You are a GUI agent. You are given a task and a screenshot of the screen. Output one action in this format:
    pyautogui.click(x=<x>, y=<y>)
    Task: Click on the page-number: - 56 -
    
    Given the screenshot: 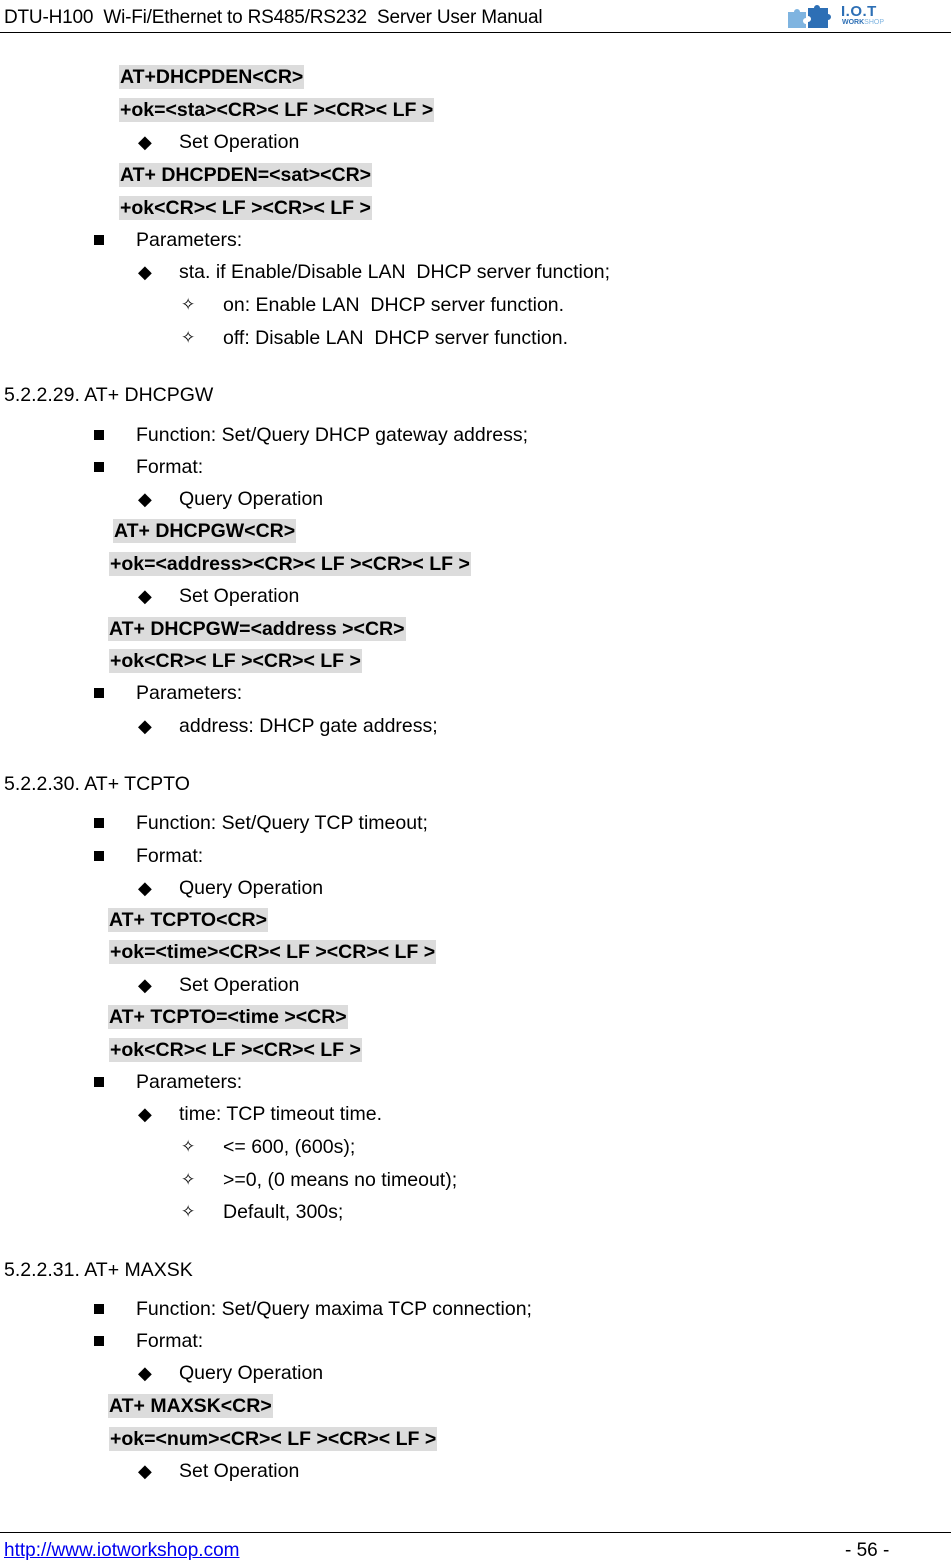 What is the action you would take?
    pyautogui.click(x=867, y=1550)
    